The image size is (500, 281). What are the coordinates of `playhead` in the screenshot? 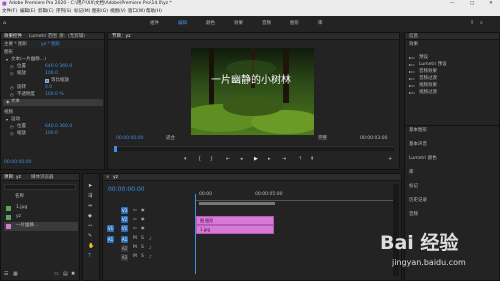 It's located at (115, 149).